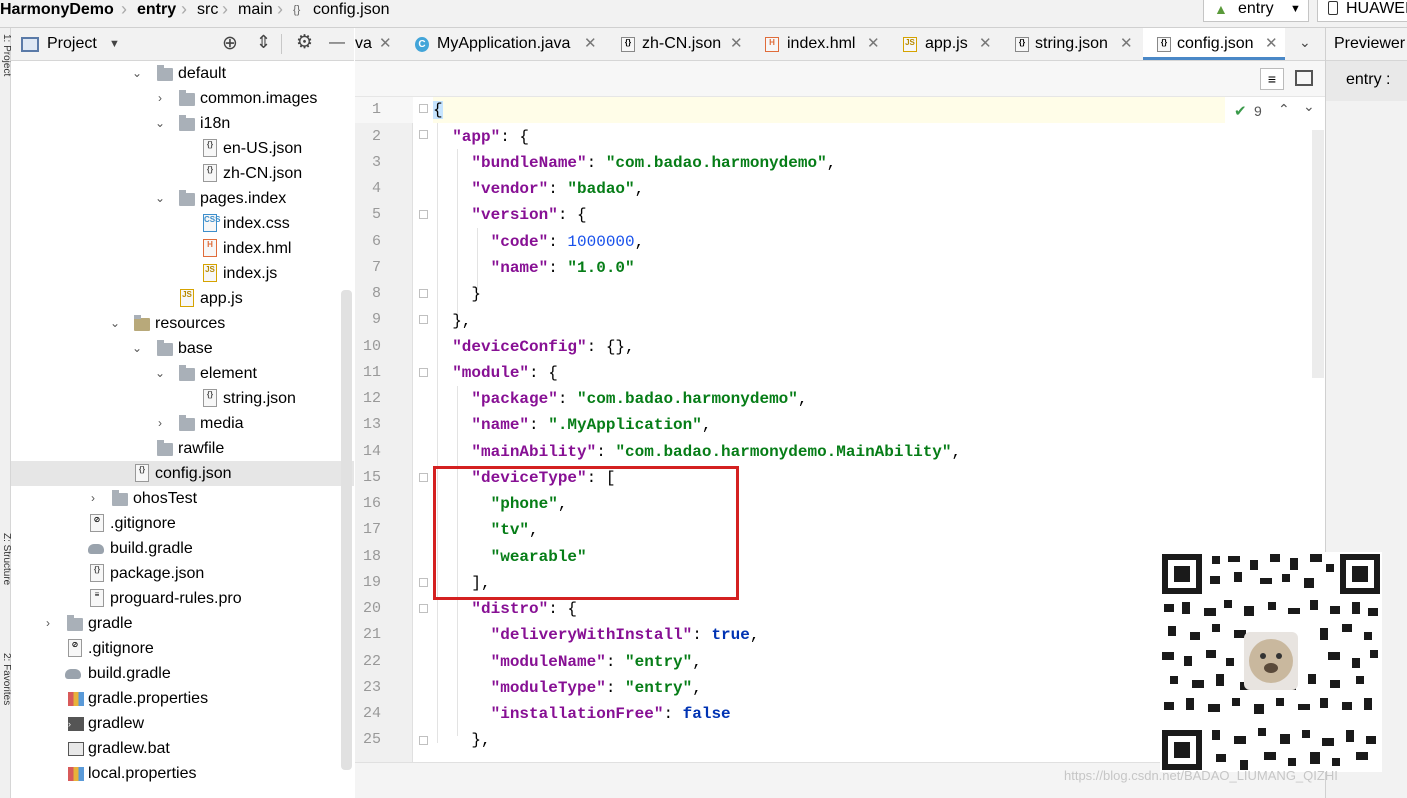 The image size is (1407, 798). I want to click on tree-item-label: en-US.json, so click(263, 148).